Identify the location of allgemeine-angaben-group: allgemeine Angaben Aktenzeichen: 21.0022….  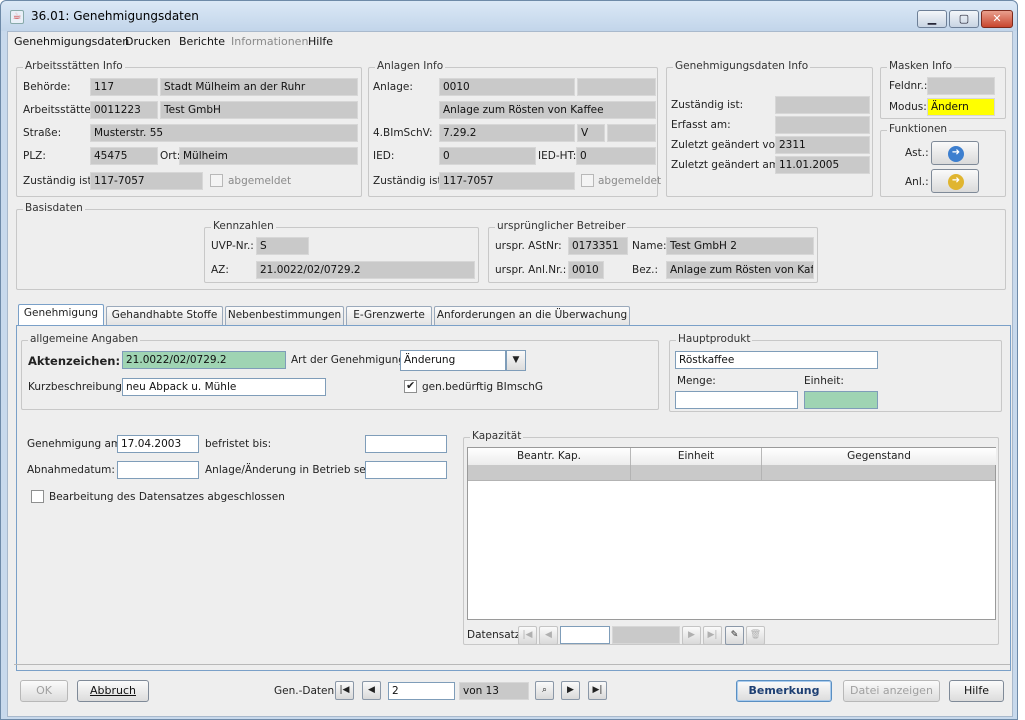
(340, 371).